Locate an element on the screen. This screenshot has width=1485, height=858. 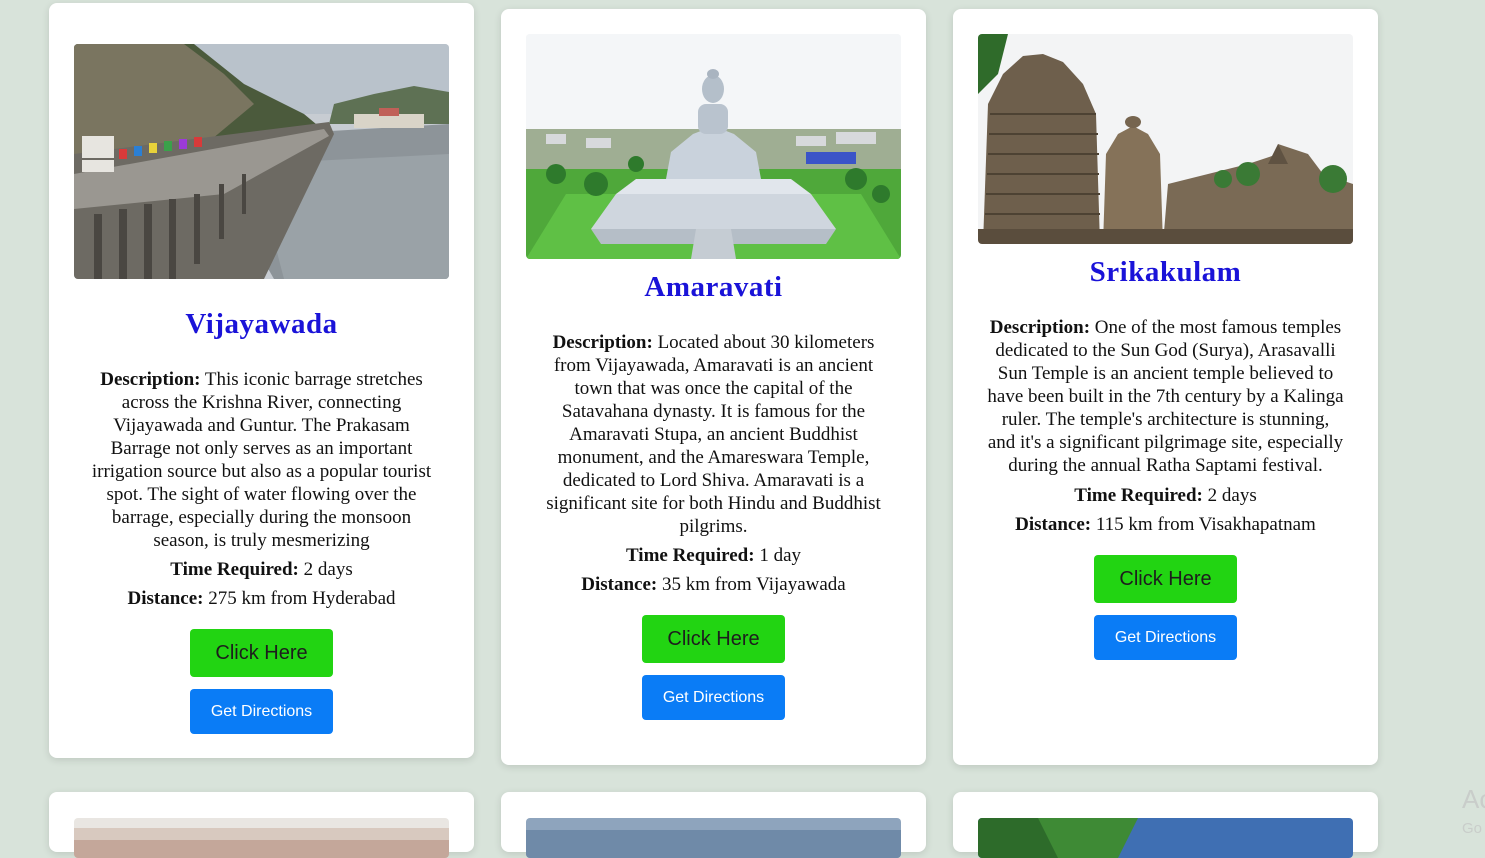
sun-temple-image is located at coordinates (1165, 139).